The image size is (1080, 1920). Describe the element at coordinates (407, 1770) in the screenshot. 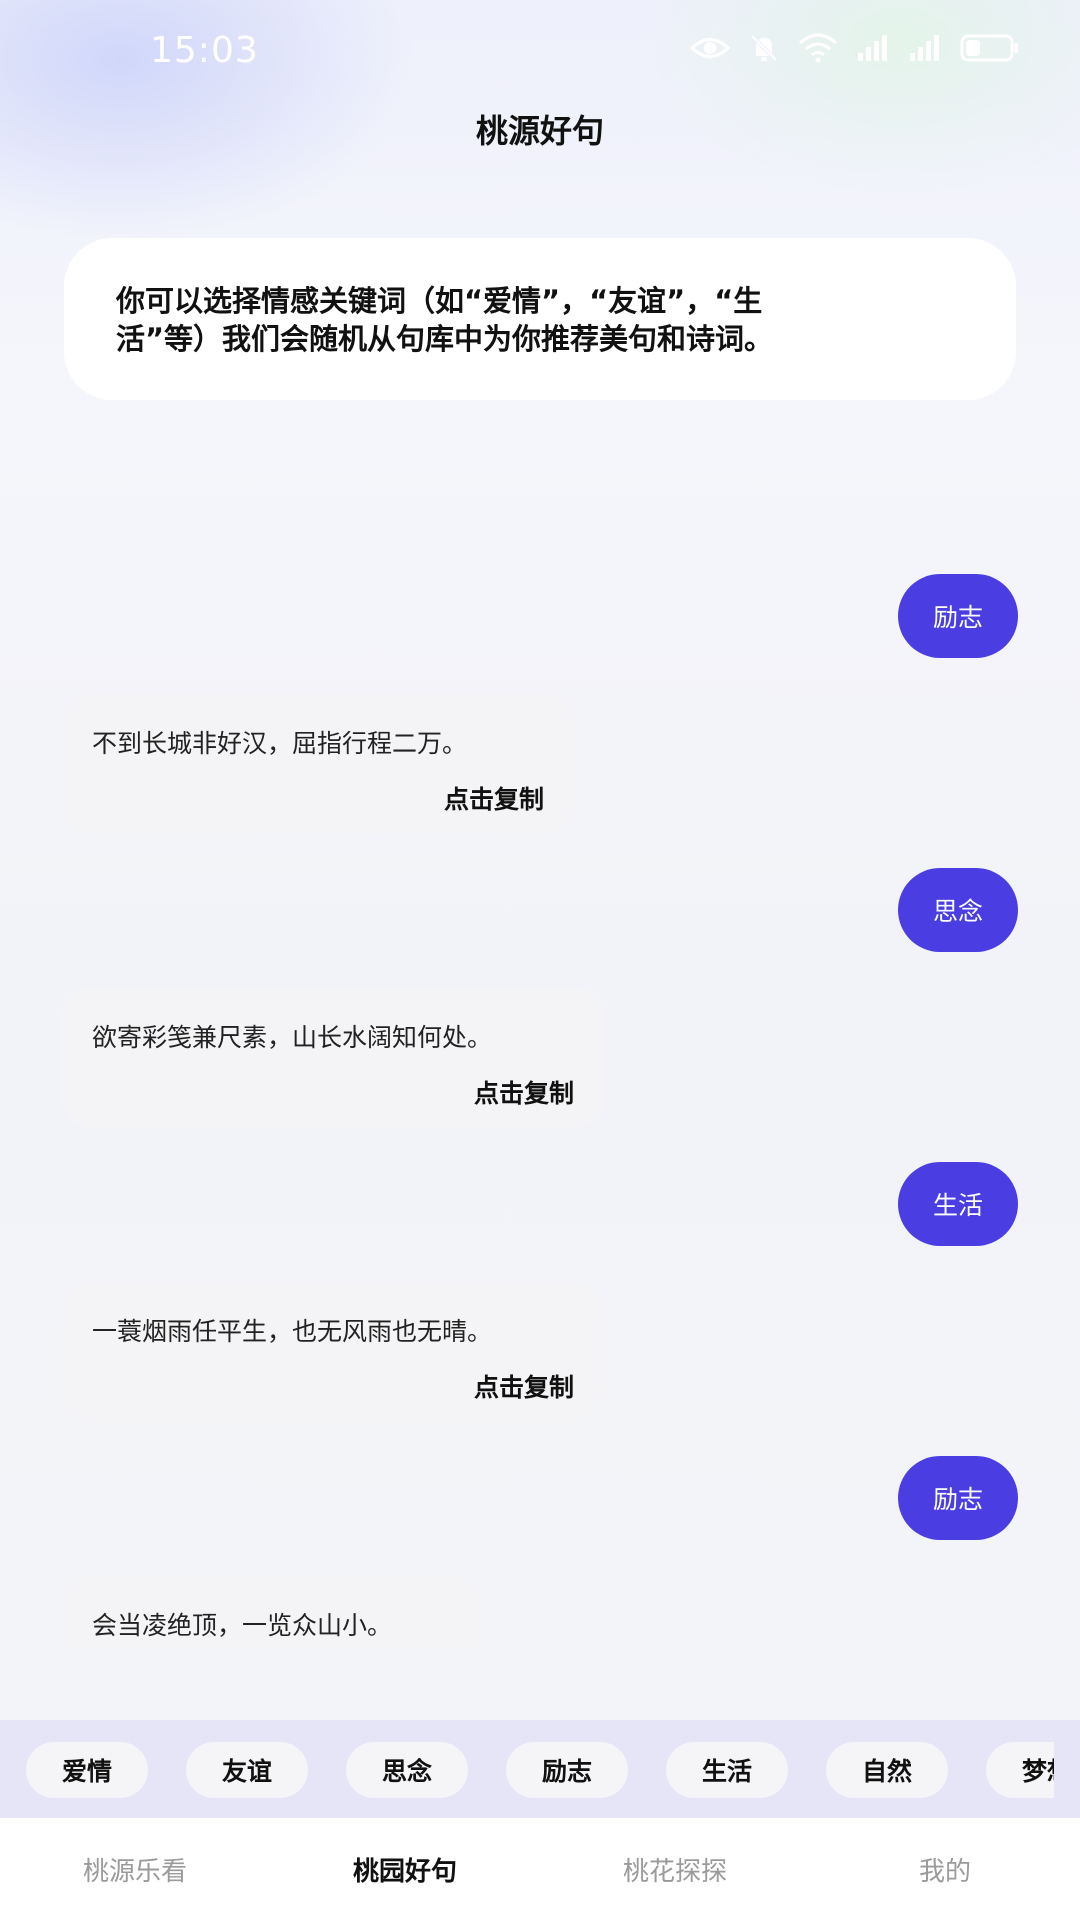

I see `keyword-chip-missing: 思念` at that location.